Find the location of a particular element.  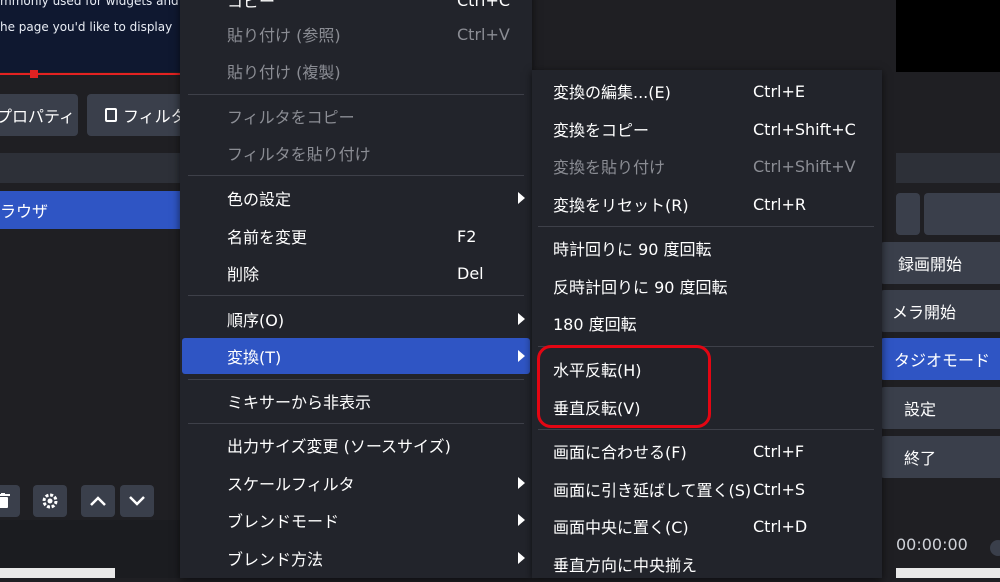

menu-item-scale-filter: スケールフィルタ is located at coordinates (356, 483).